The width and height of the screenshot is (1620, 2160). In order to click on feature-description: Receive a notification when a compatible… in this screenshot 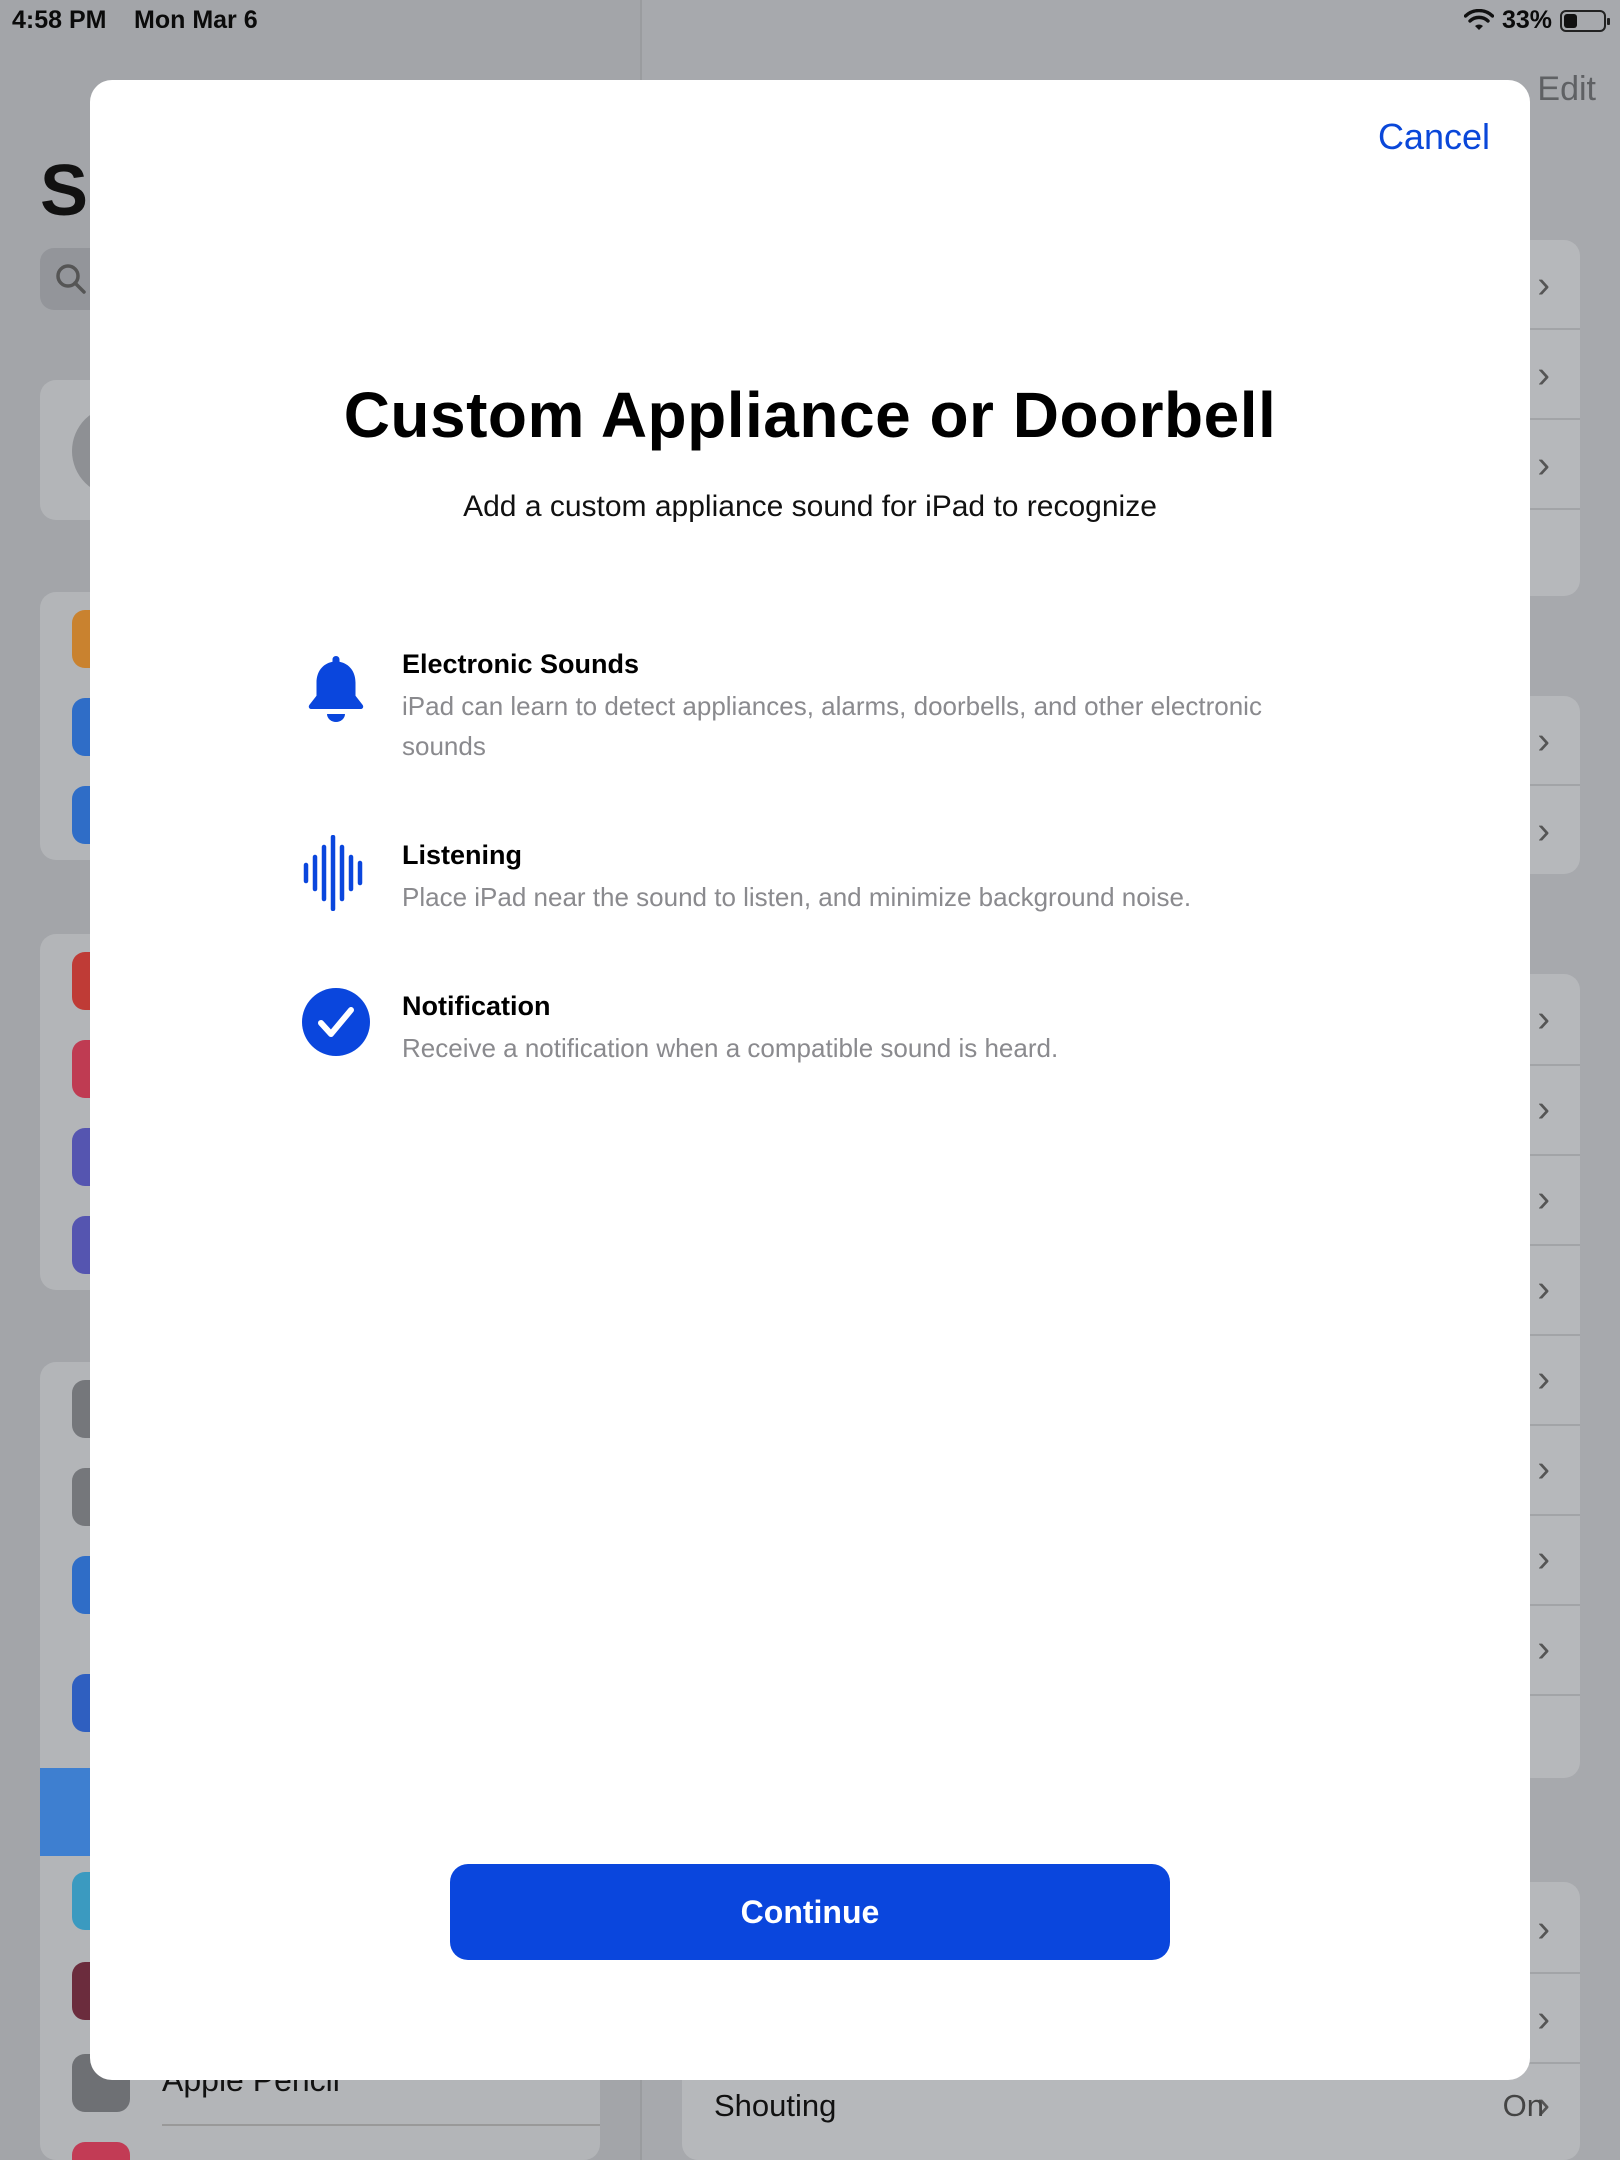, I will do `click(730, 1048)`.